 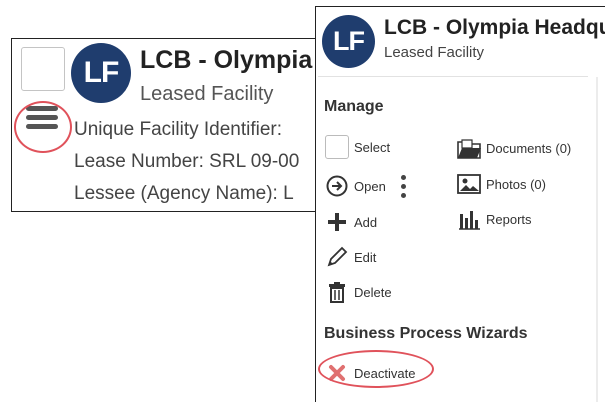 What do you see at coordinates (187, 161) in the screenshot?
I see `field-lease-number: Lease Number: SRL 09-00` at bounding box center [187, 161].